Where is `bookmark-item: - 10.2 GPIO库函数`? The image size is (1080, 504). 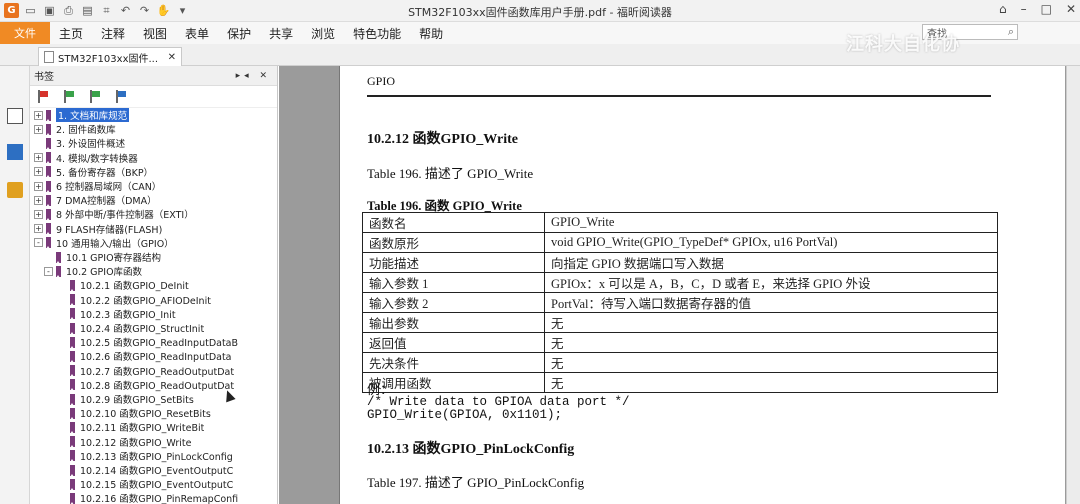 bookmark-item: - 10.2 GPIO库函数 is located at coordinates (93, 271).